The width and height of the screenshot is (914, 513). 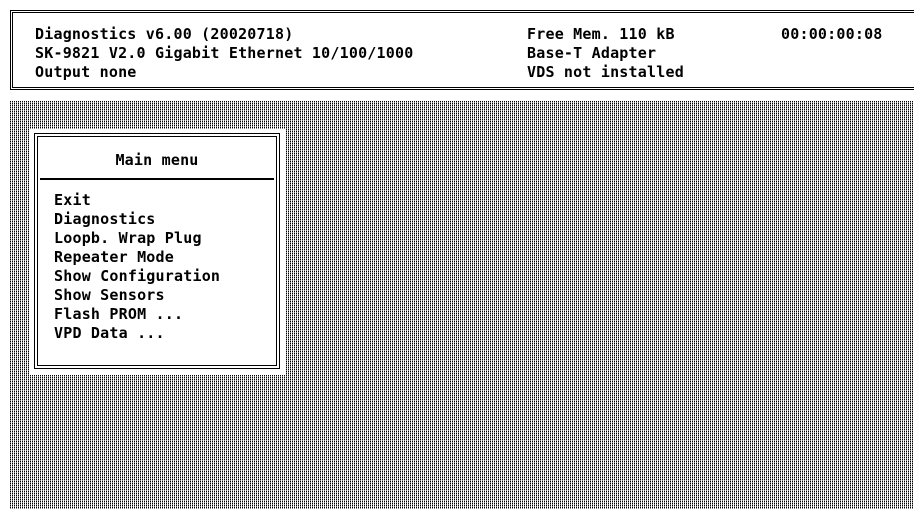 What do you see at coordinates (137, 238) in the screenshot?
I see `menu-item-loopback-wrap-plug: Loopb. Wrap Plug` at bounding box center [137, 238].